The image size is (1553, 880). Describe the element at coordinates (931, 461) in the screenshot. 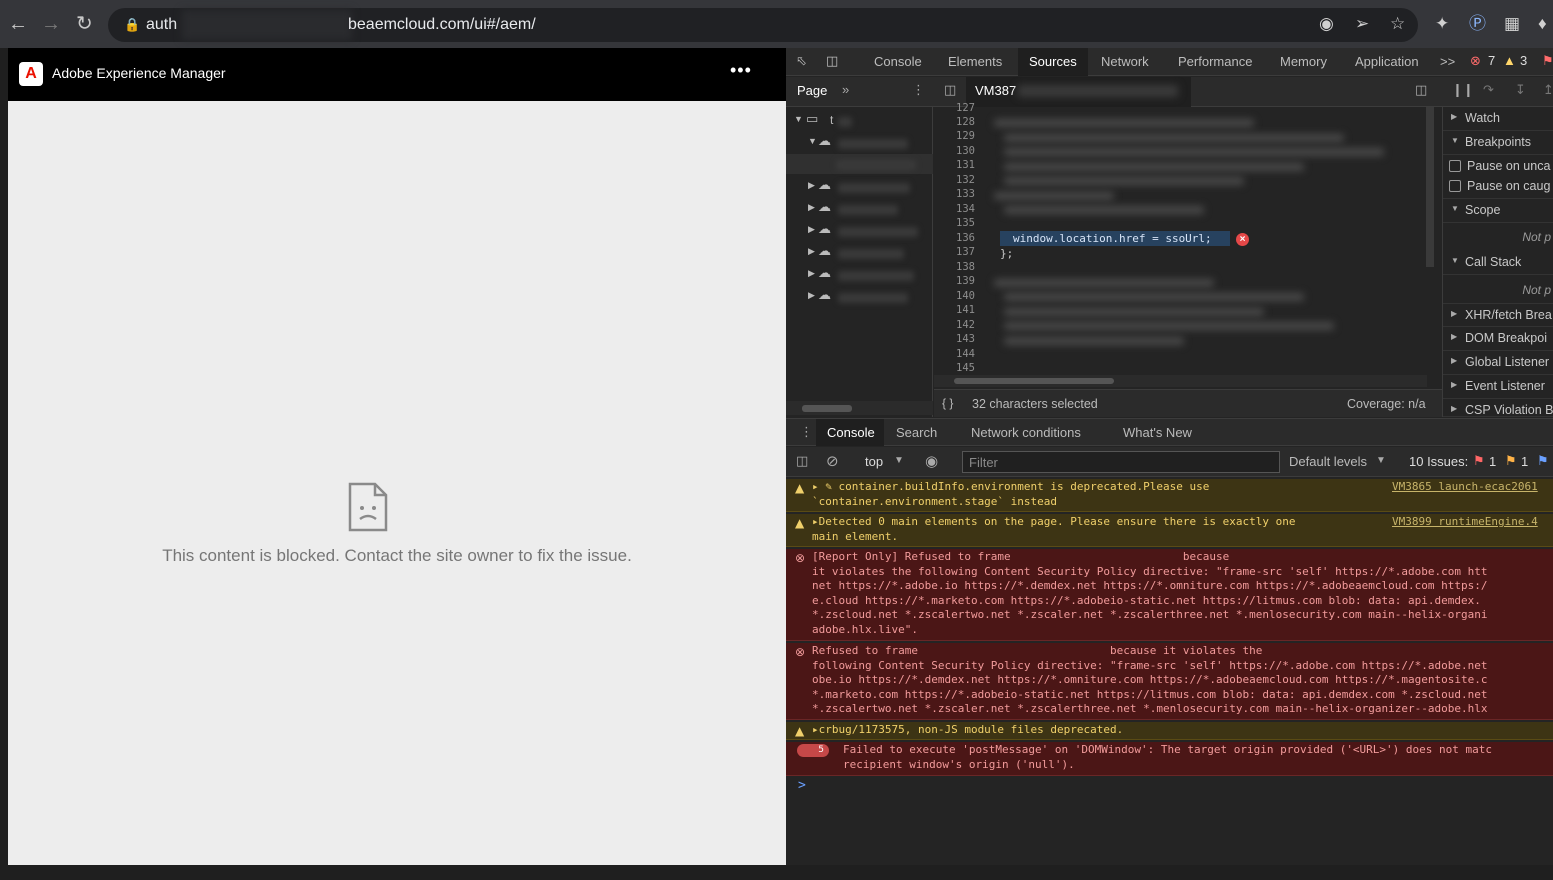

I see `live-expression-eye-icon: ◉` at that location.